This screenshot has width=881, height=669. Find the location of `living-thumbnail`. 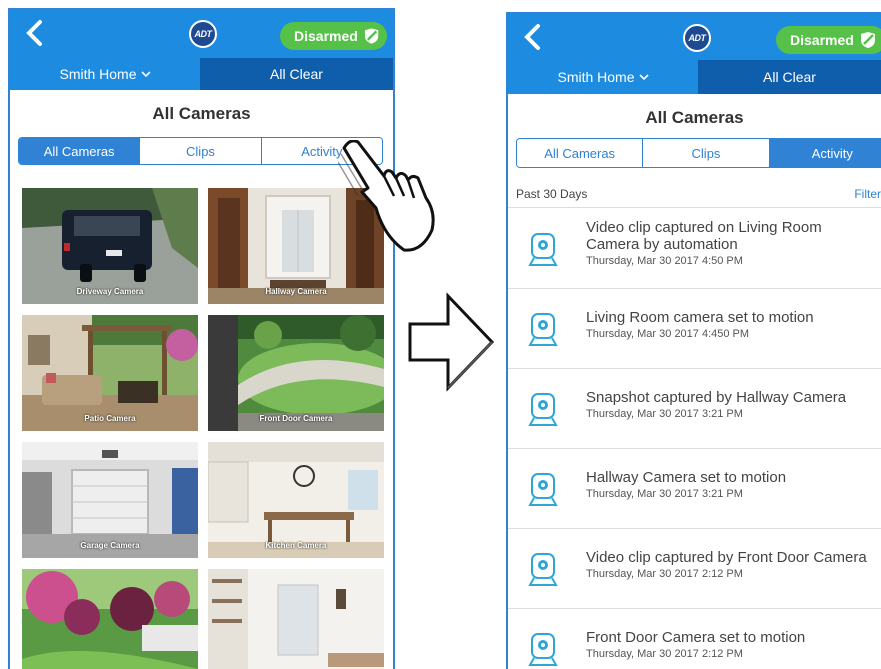

living-thumbnail is located at coordinates (296, 619).